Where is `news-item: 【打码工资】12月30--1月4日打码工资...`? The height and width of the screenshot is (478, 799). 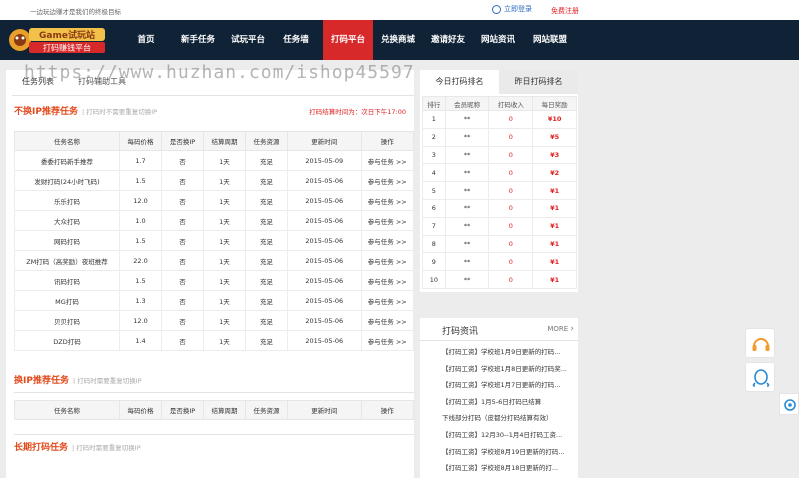
news-item: 【打码工资】12月30--1月4日打码工资... is located at coordinates (509, 434).